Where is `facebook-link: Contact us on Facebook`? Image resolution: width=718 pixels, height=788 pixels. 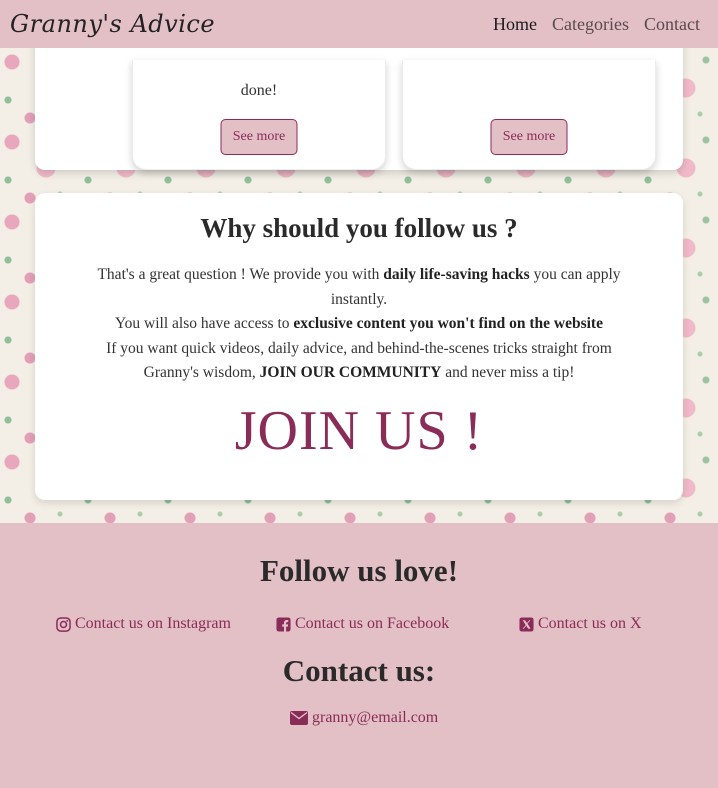
facebook-link: Contact us on Facebook is located at coordinates (362, 624).